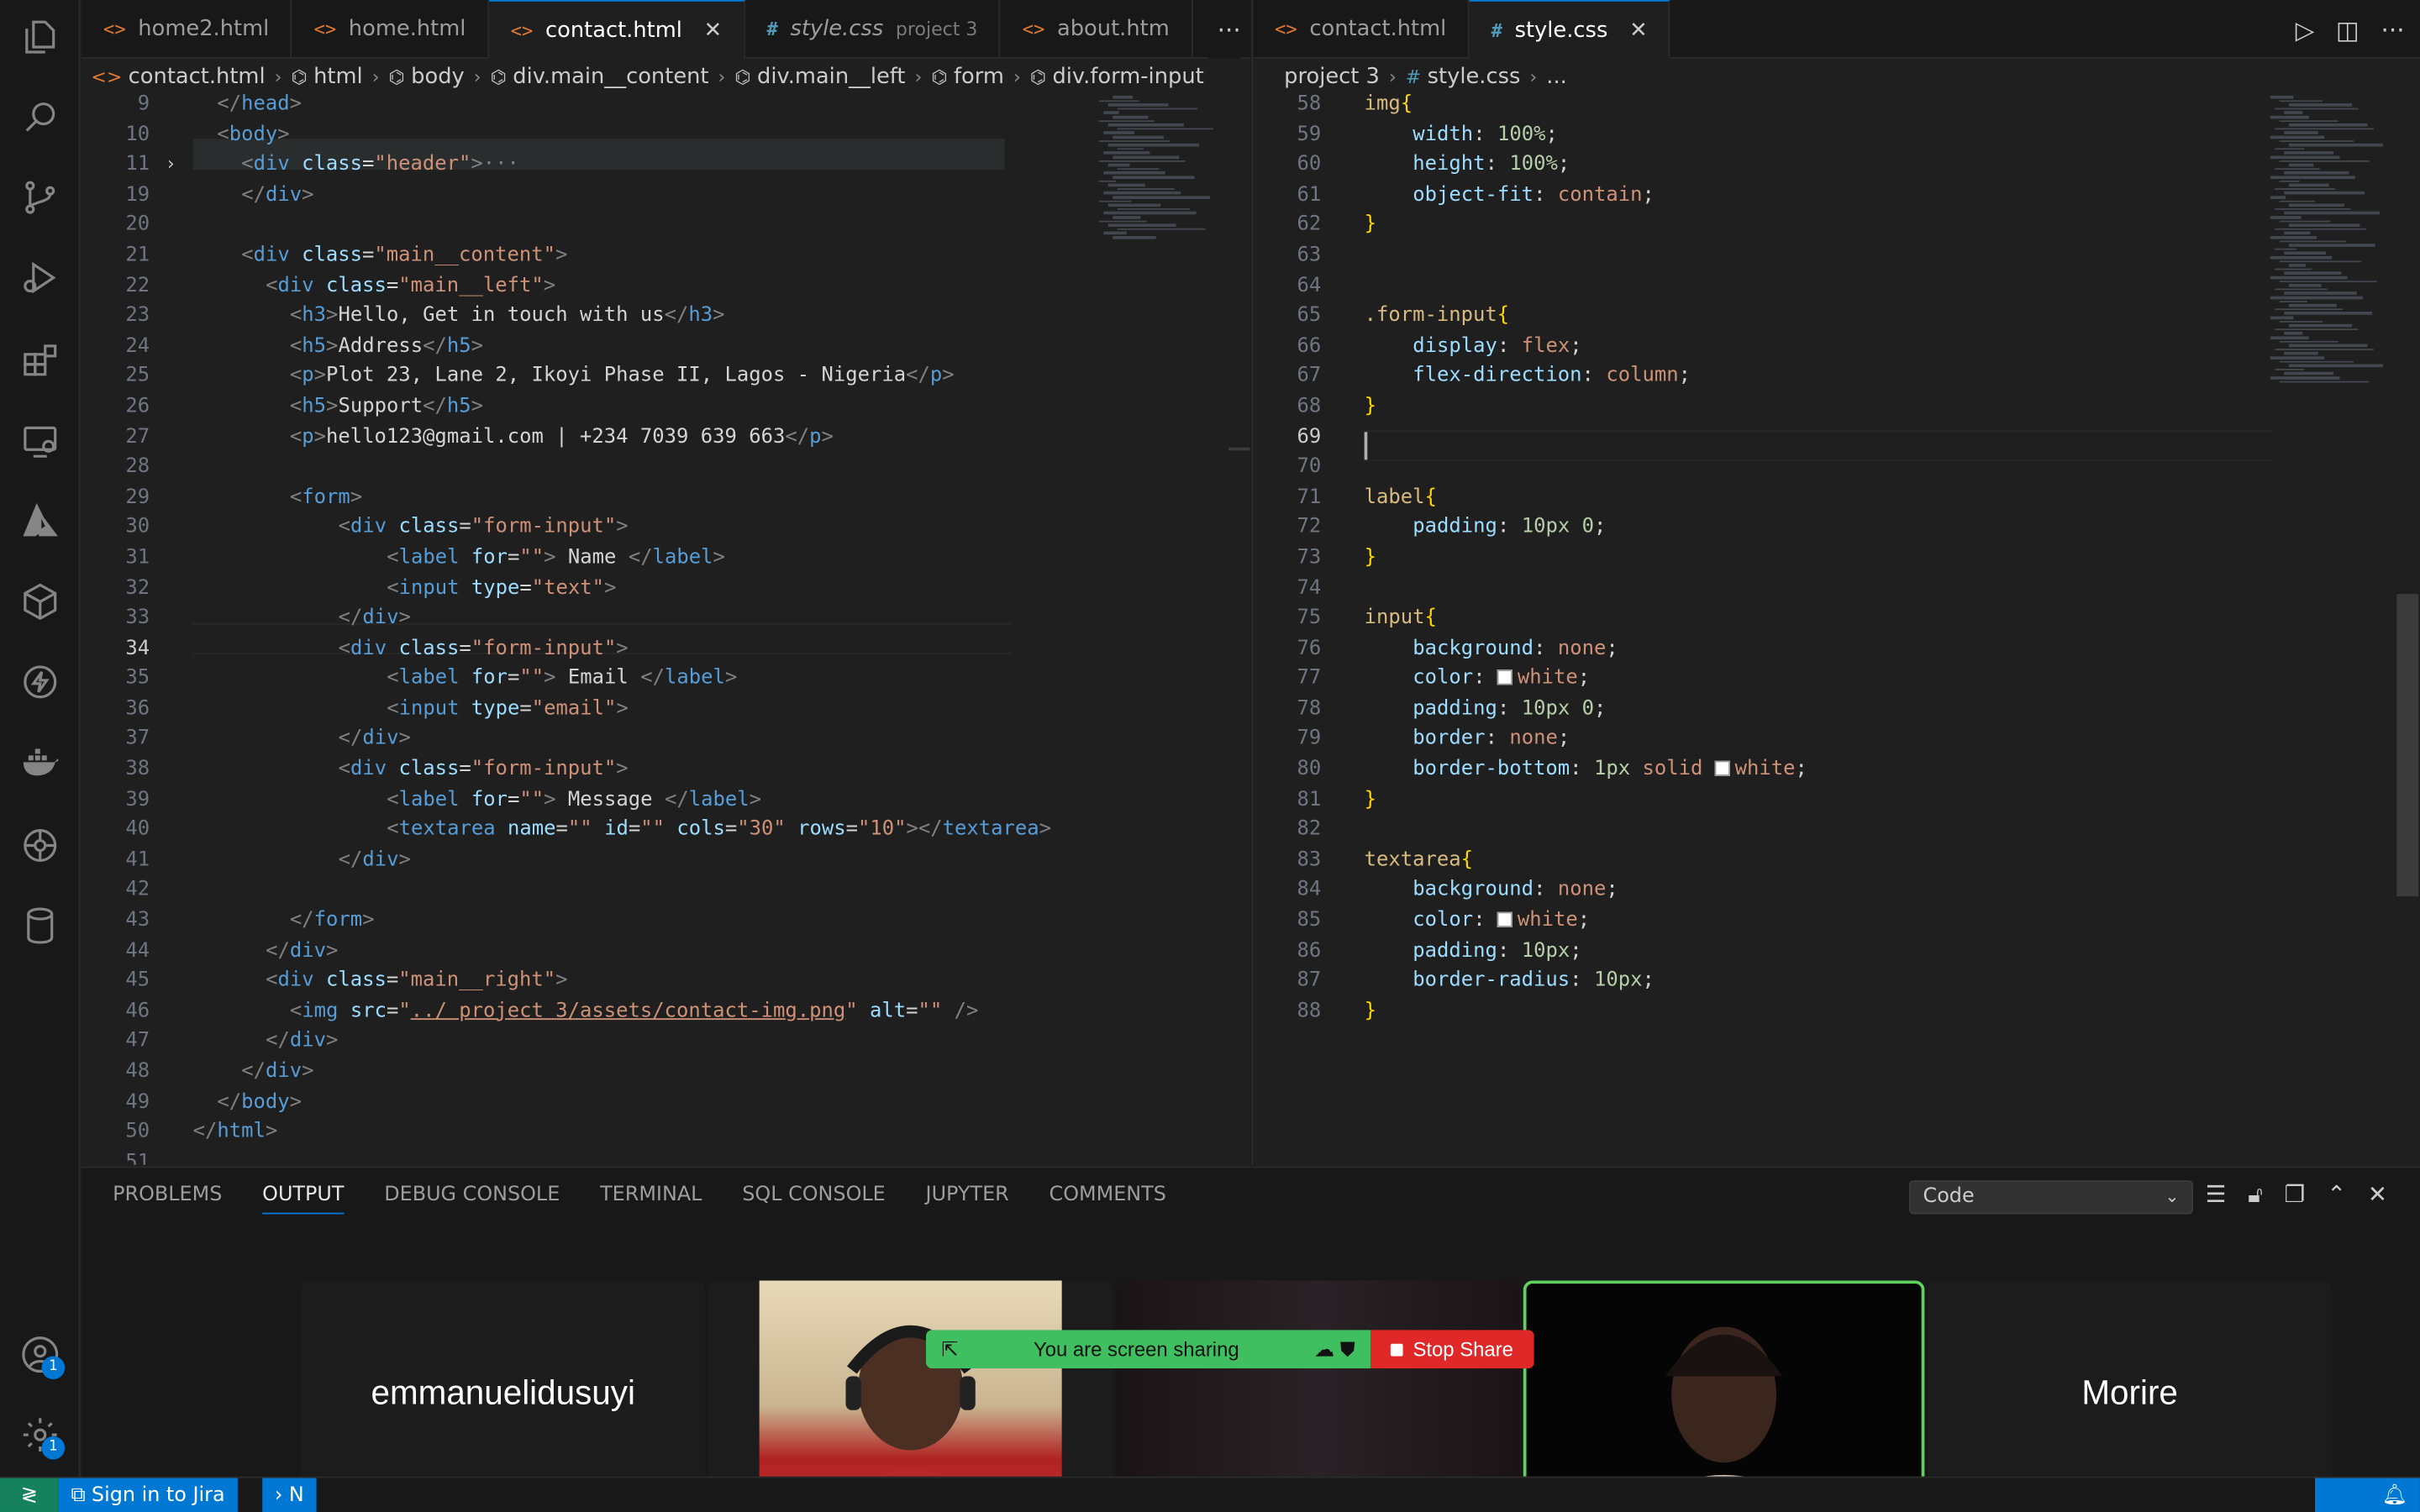  What do you see at coordinates (2050, 1197) in the screenshot?
I see `output-channel-select: Code ⌄` at bounding box center [2050, 1197].